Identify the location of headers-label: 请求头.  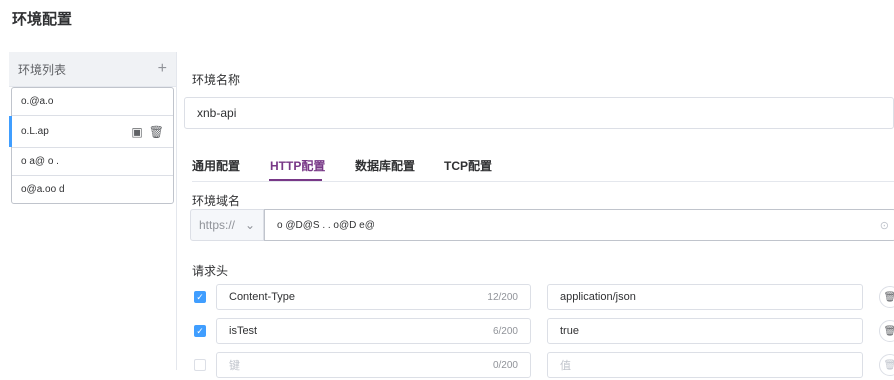
(210, 271).